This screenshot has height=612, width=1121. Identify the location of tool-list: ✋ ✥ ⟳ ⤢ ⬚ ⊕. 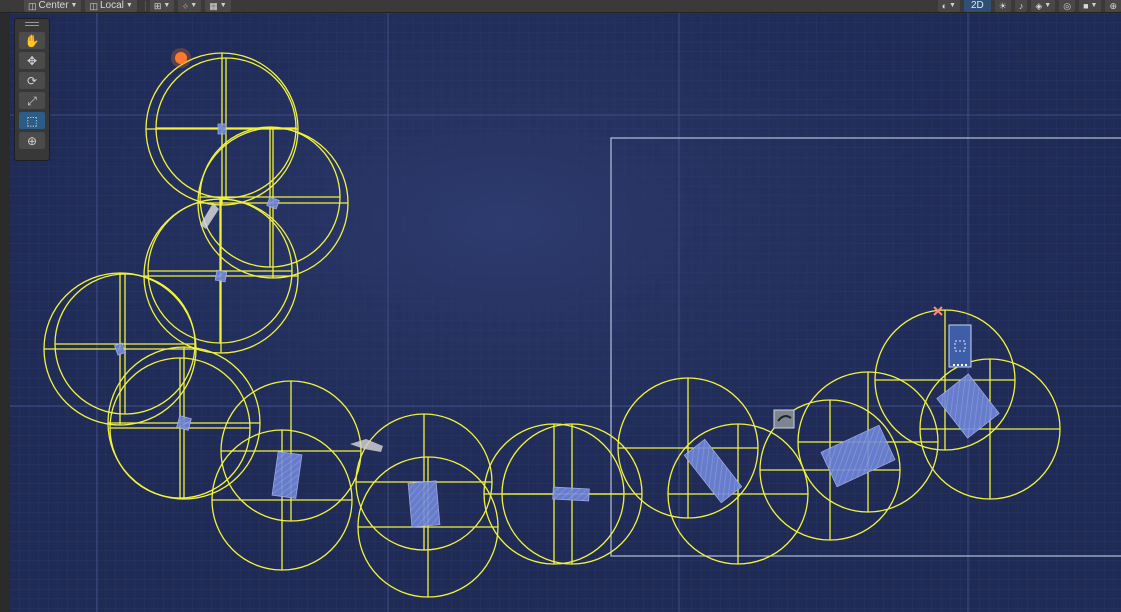
(32, 90).